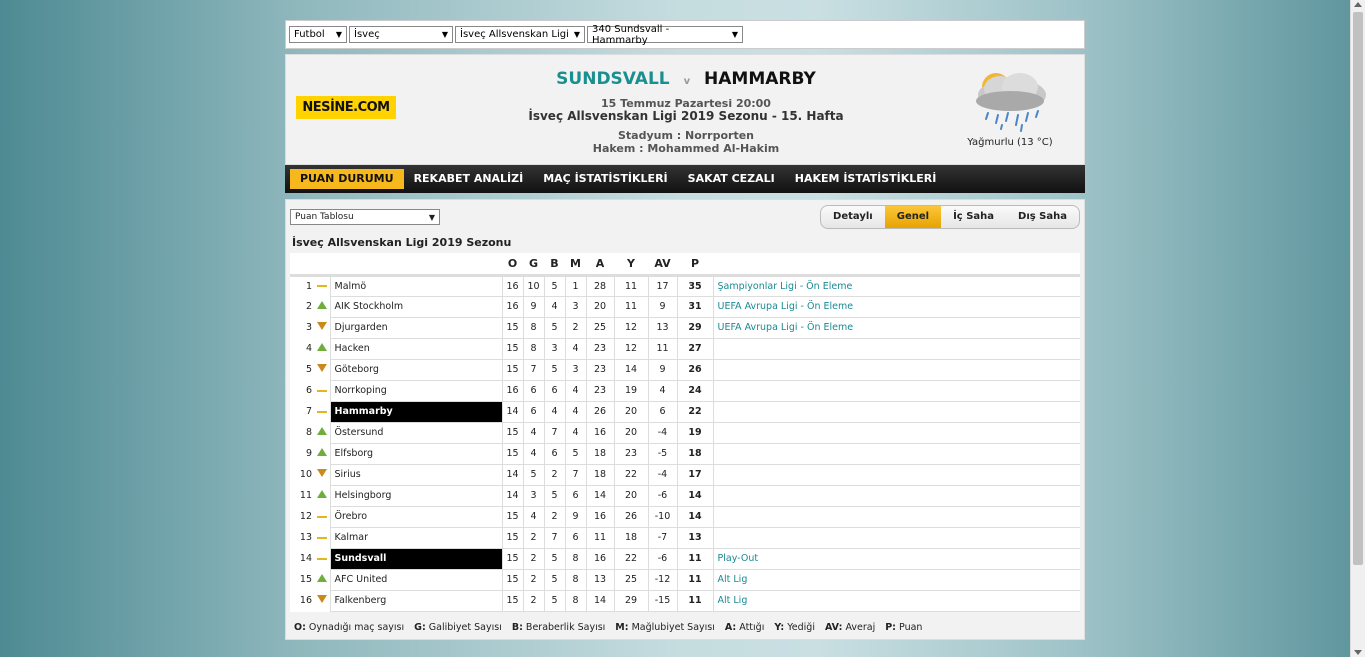  Describe the element at coordinates (685, 432) in the screenshot. I see `table-row: 8 Östersund 15 4 7 4 16 20 -4 19` at that location.